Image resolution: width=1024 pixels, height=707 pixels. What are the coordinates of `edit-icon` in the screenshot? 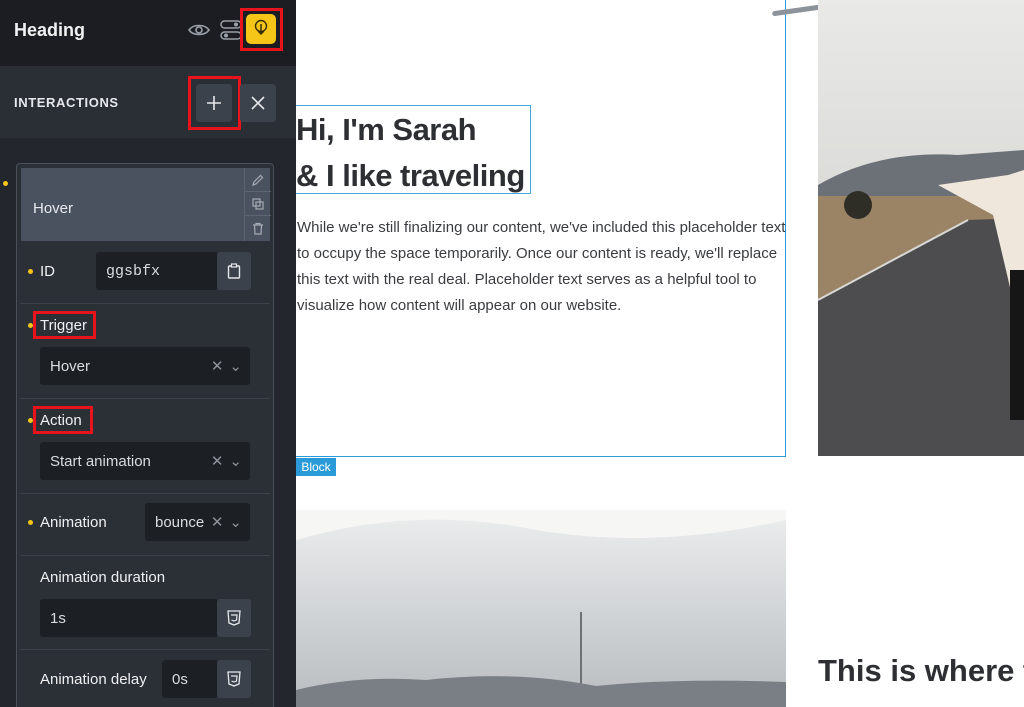 It's located at (258, 180).